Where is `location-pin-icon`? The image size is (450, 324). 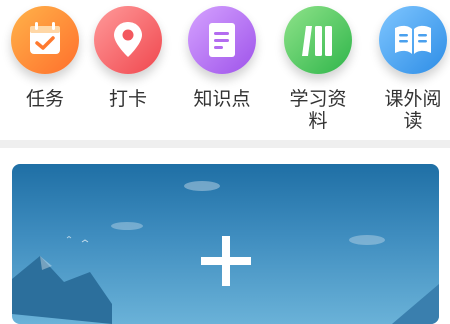 location-pin-icon is located at coordinates (128, 39).